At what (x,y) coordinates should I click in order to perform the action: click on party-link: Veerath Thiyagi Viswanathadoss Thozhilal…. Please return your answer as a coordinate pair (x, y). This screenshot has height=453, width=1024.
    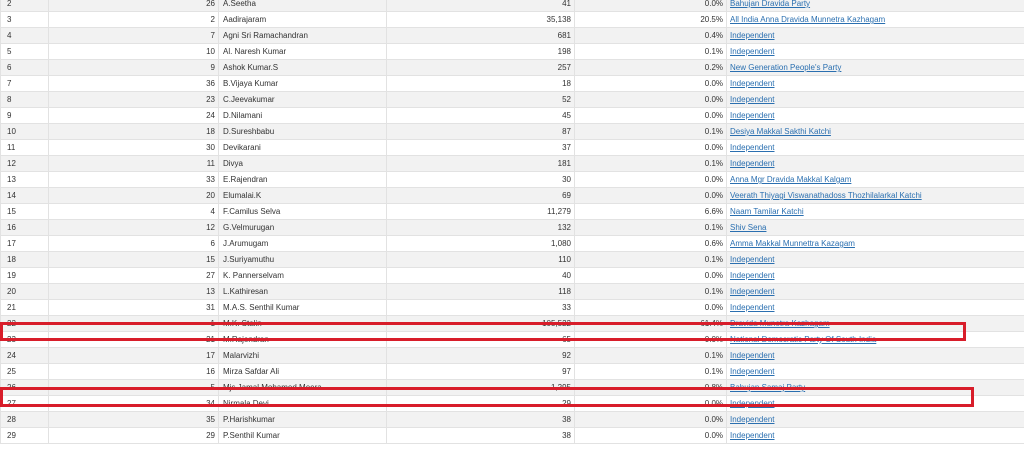
    Looking at the image, I should click on (826, 195).